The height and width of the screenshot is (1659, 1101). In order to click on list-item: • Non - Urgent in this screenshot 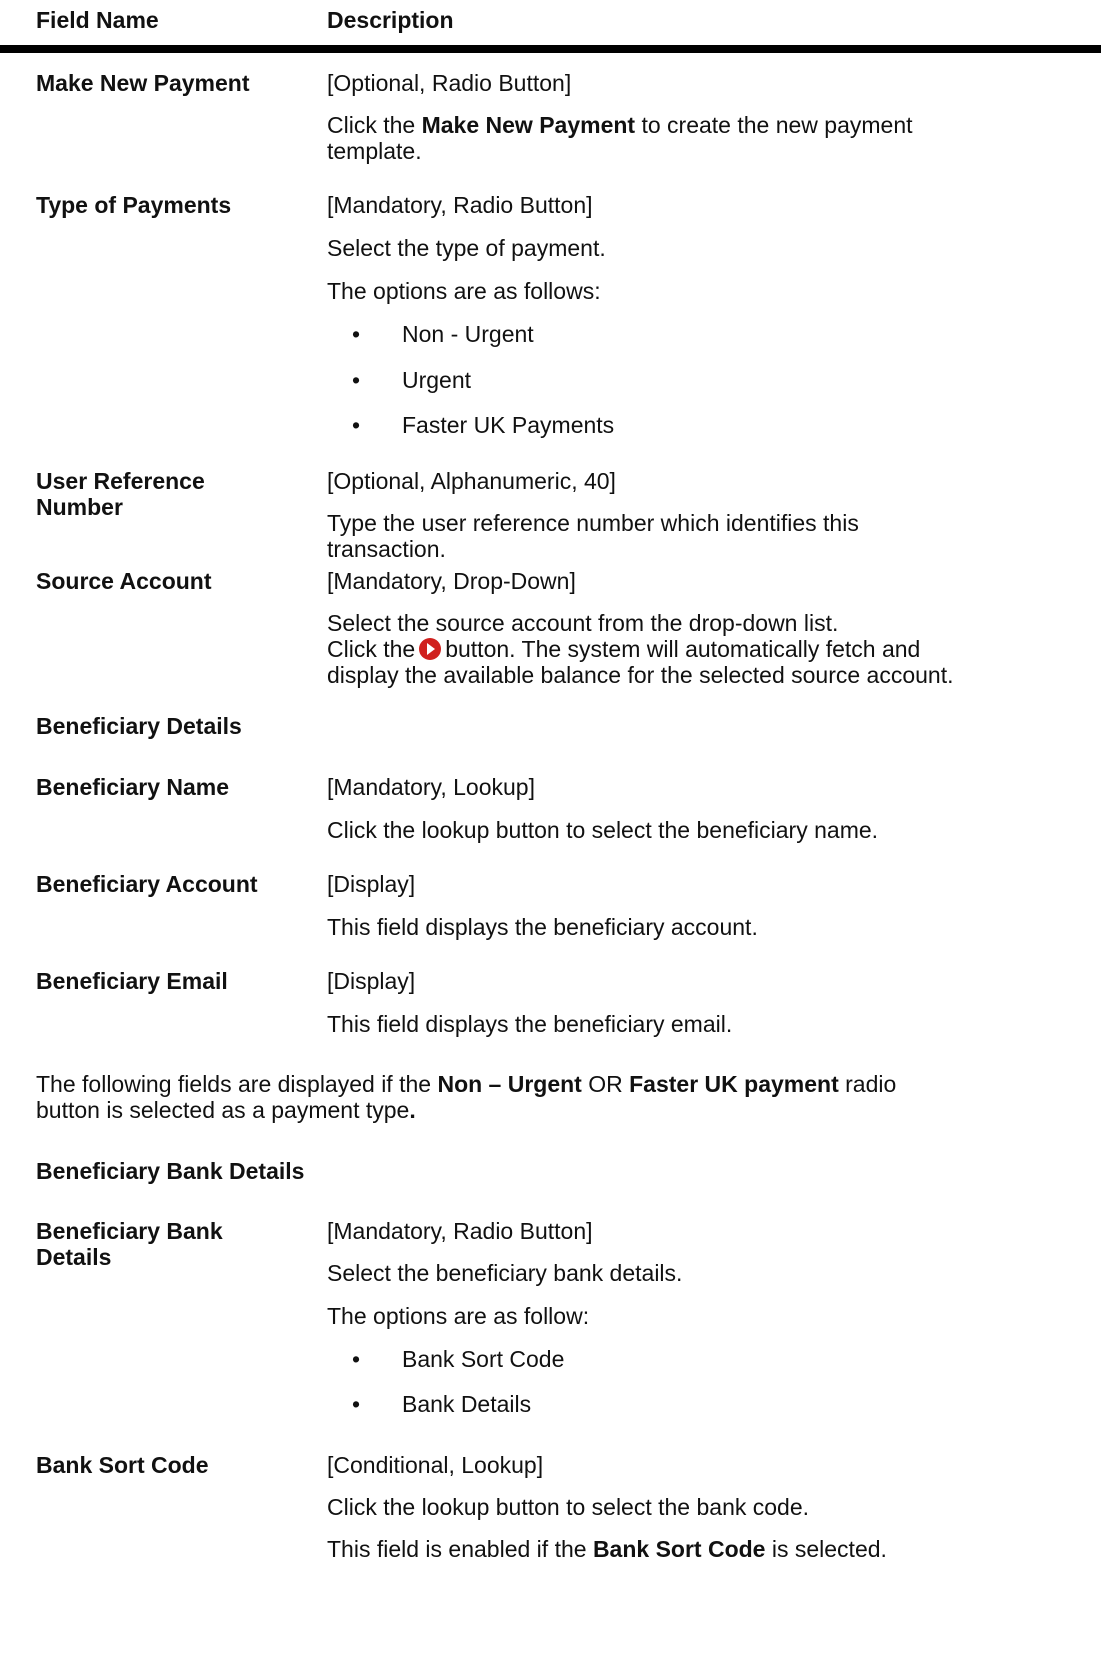, I will do `click(443, 334)`.